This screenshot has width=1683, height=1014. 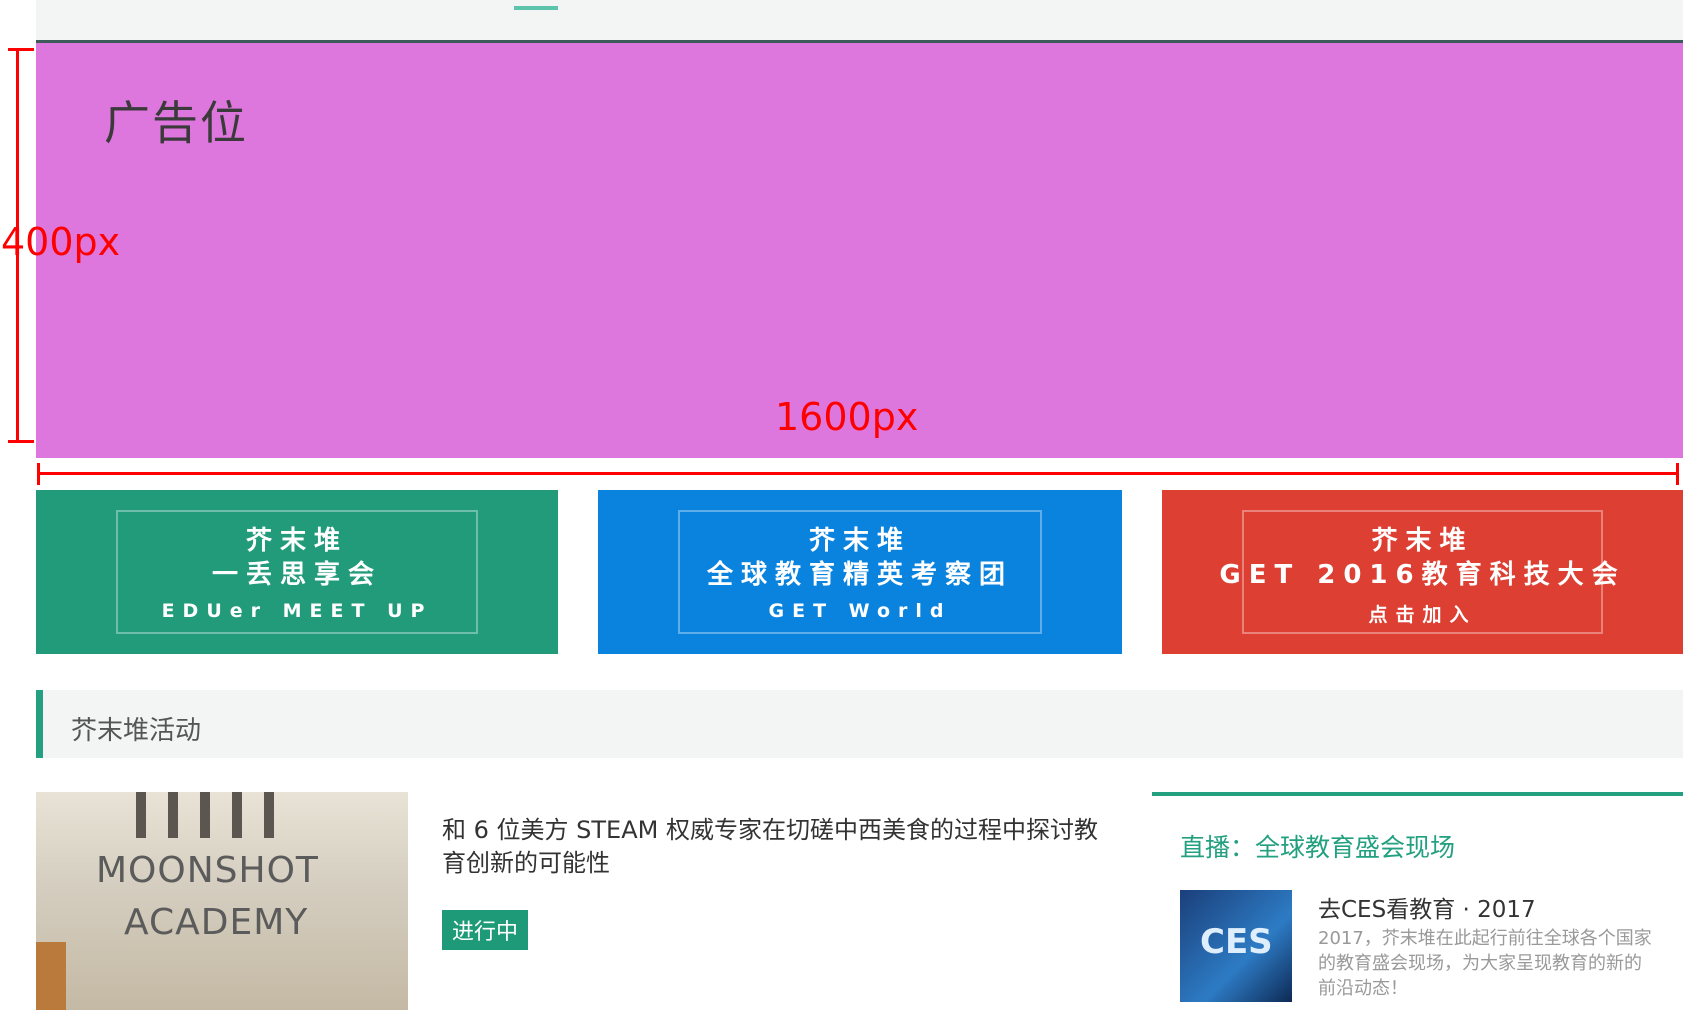 I want to click on ad-label: 广告位, so click(x=176, y=123).